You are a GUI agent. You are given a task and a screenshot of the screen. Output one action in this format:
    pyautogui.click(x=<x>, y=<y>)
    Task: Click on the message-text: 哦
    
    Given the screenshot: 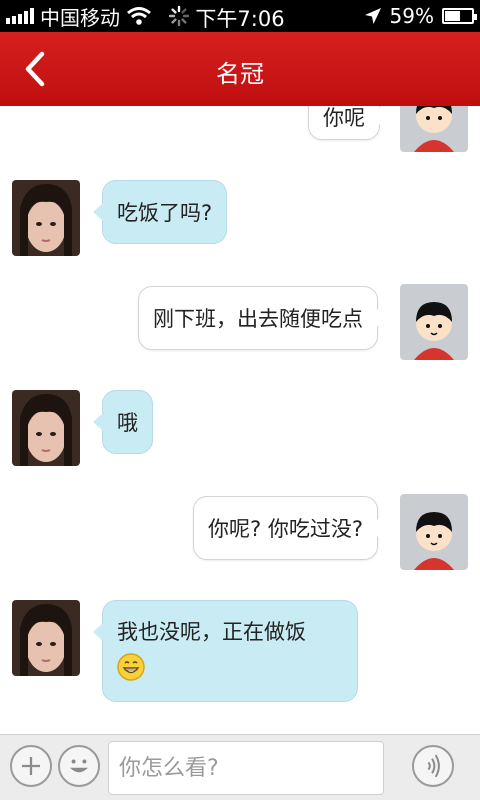 What is the action you would take?
    pyautogui.click(x=127, y=423)
    